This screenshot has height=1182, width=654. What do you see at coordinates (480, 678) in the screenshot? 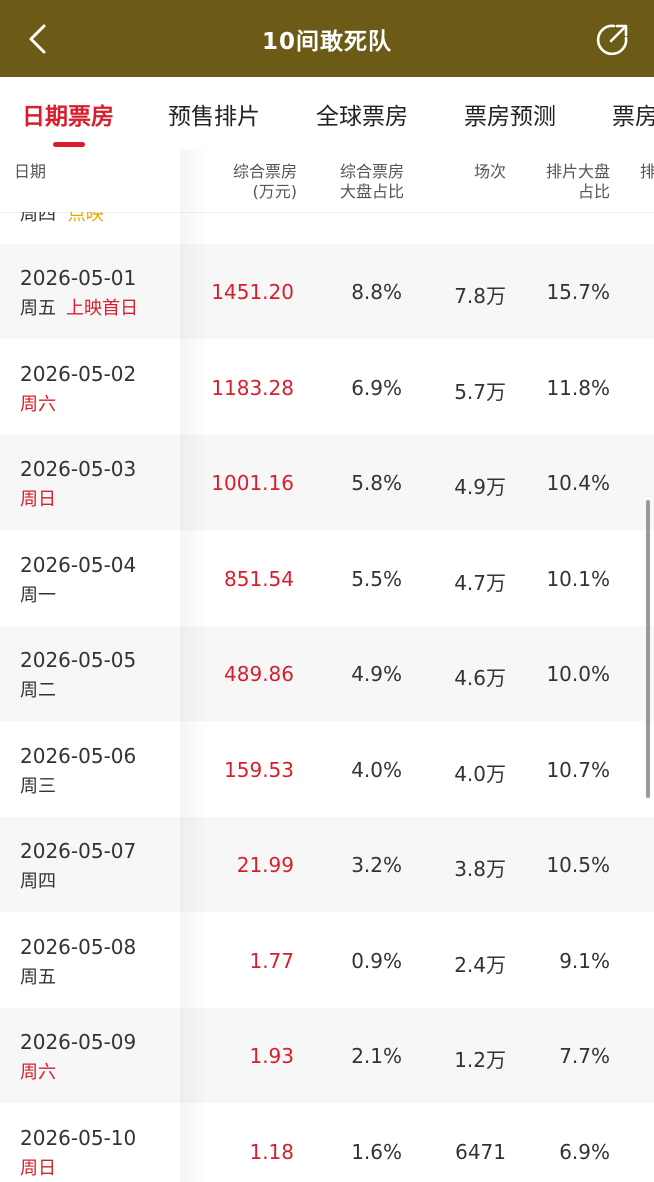
I see `row-shows: 4.6万` at bounding box center [480, 678].